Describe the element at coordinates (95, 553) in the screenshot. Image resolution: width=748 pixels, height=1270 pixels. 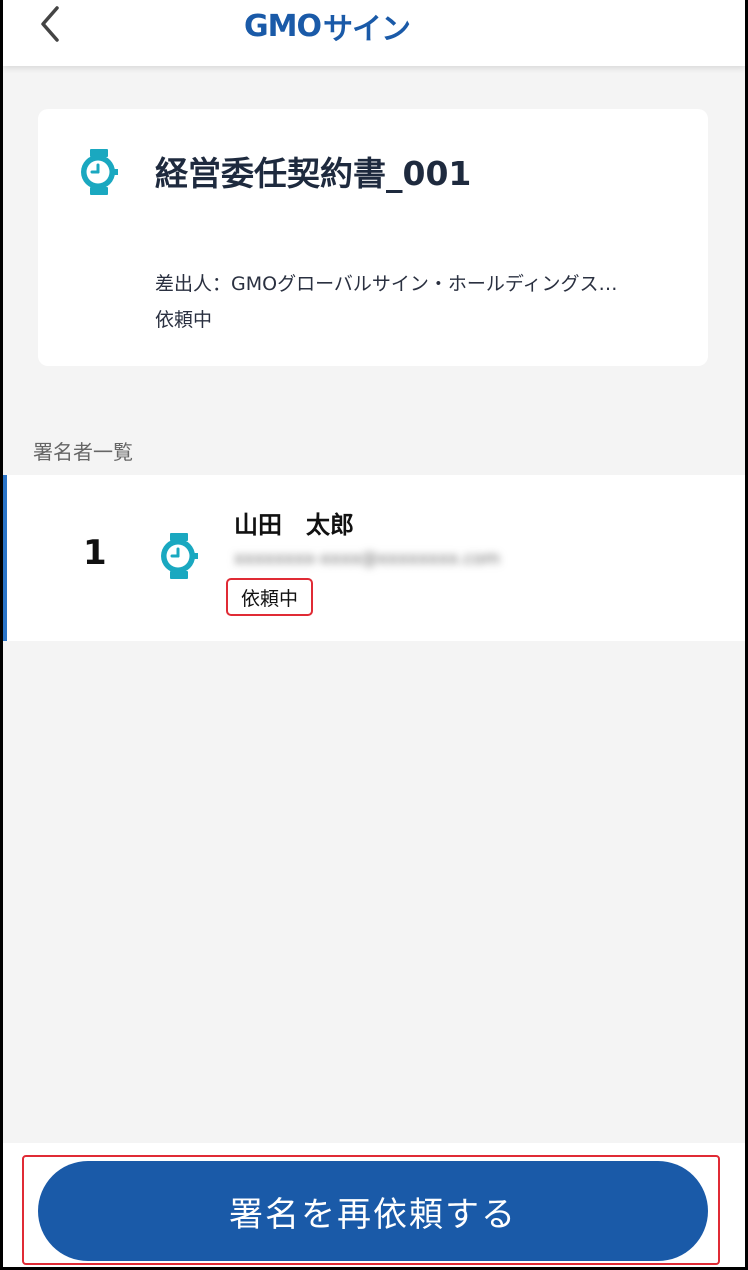
I see `signer-number: 1` at that location.